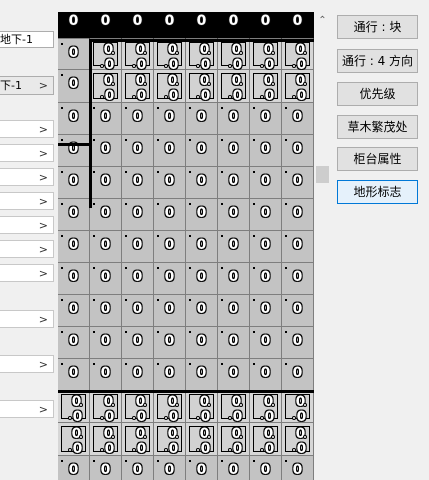  Describe the element at coordinates (377, 159) in the screenshot. I see `counter-button: 柜台属性` at that location.